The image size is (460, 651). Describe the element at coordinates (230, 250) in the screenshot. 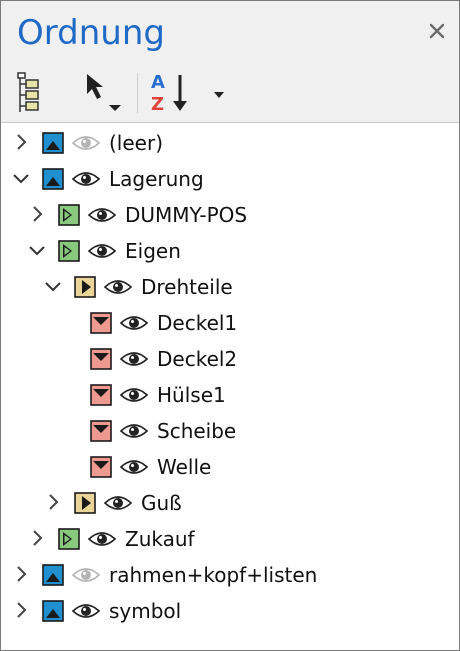

I see `tree-row: Eigen` at that location.